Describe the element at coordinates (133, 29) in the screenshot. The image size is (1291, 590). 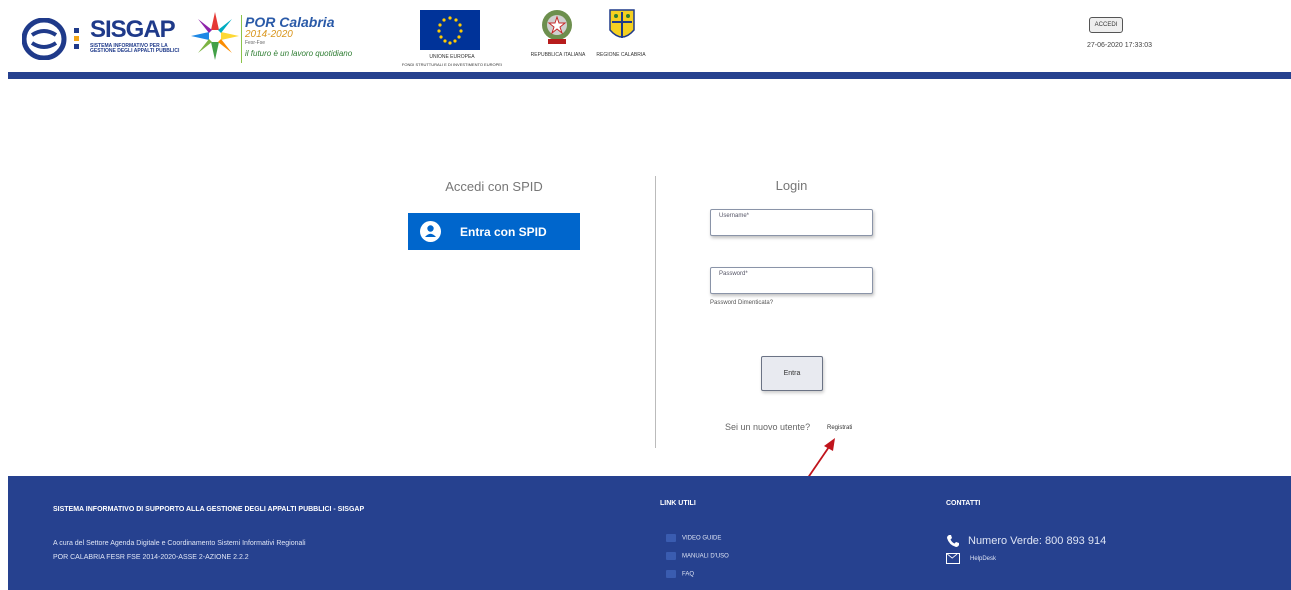
I see `sisgap-brand: SISGAP` at that location.